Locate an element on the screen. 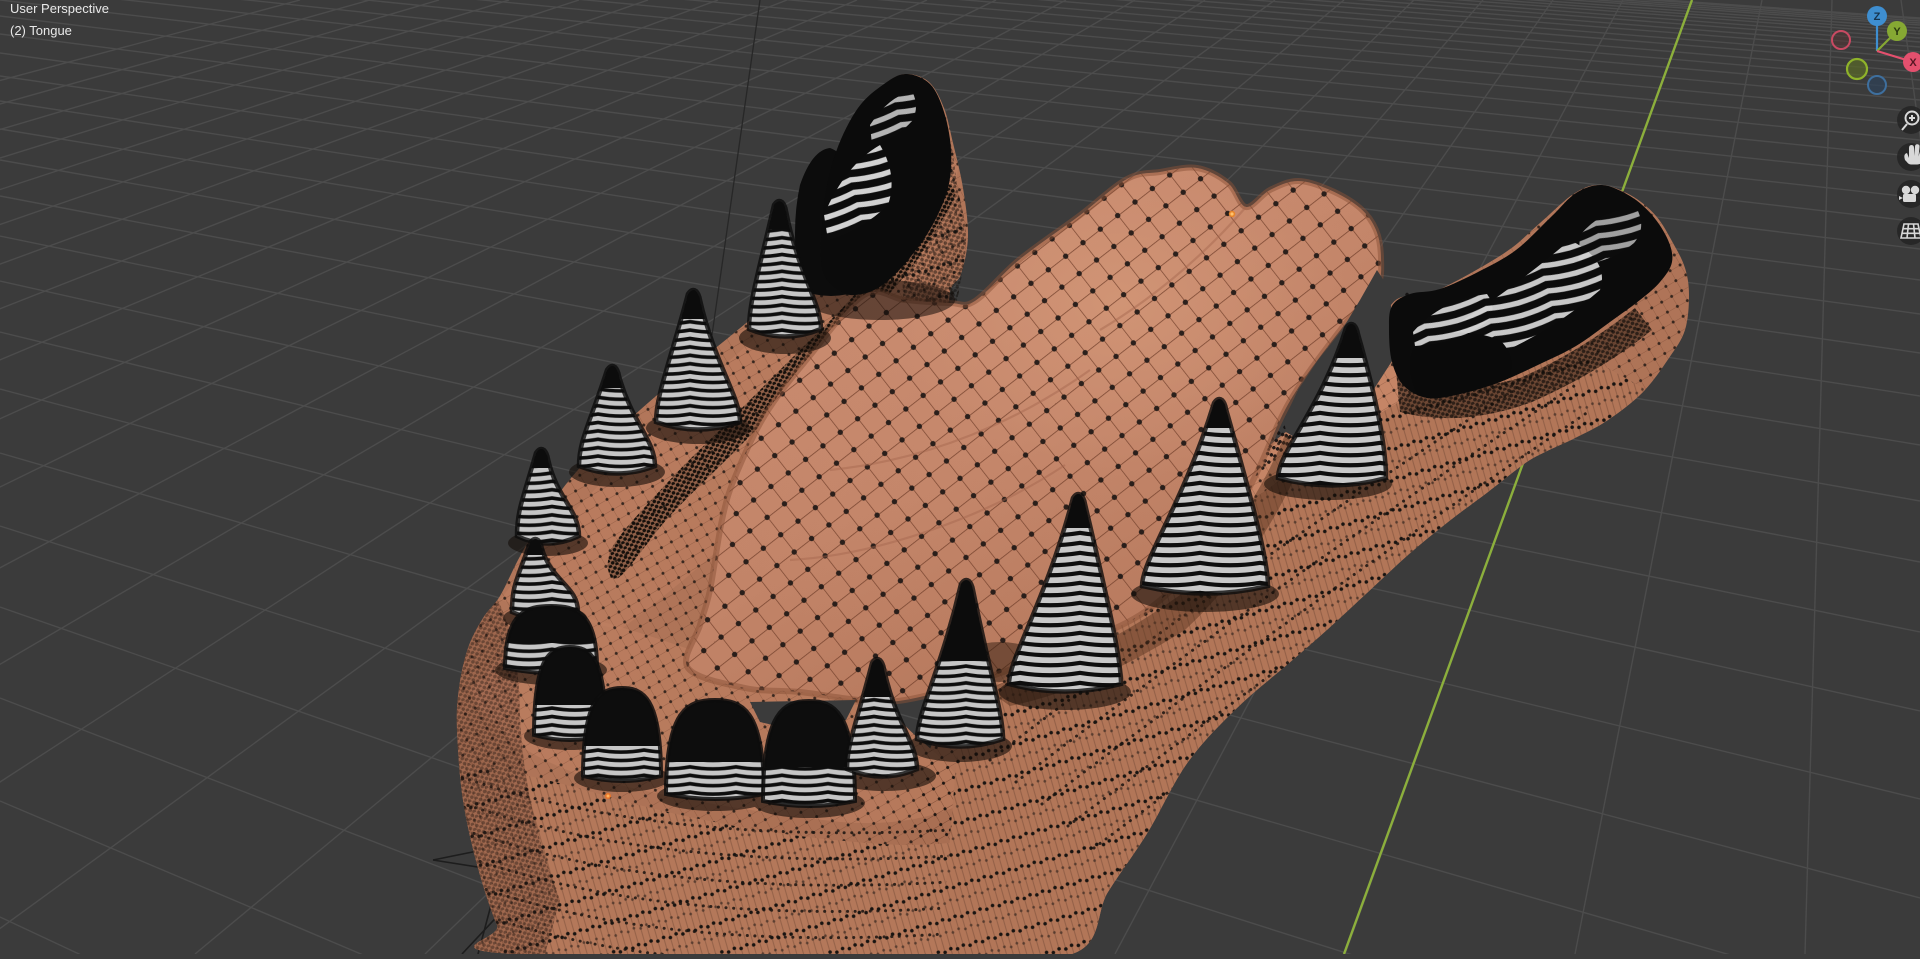 The image size is (1920, 959). svg-text: X is located at coordinates (1913, 63).